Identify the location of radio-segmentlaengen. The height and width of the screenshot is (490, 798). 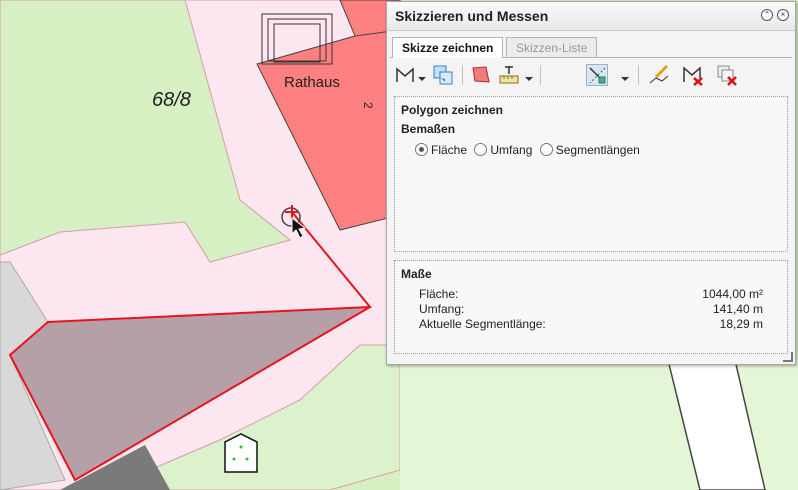
(546, 150).